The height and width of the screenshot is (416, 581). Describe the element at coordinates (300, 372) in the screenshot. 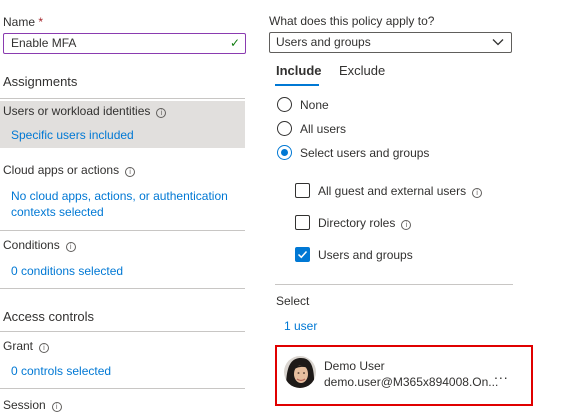

I see `avatar` at that location.